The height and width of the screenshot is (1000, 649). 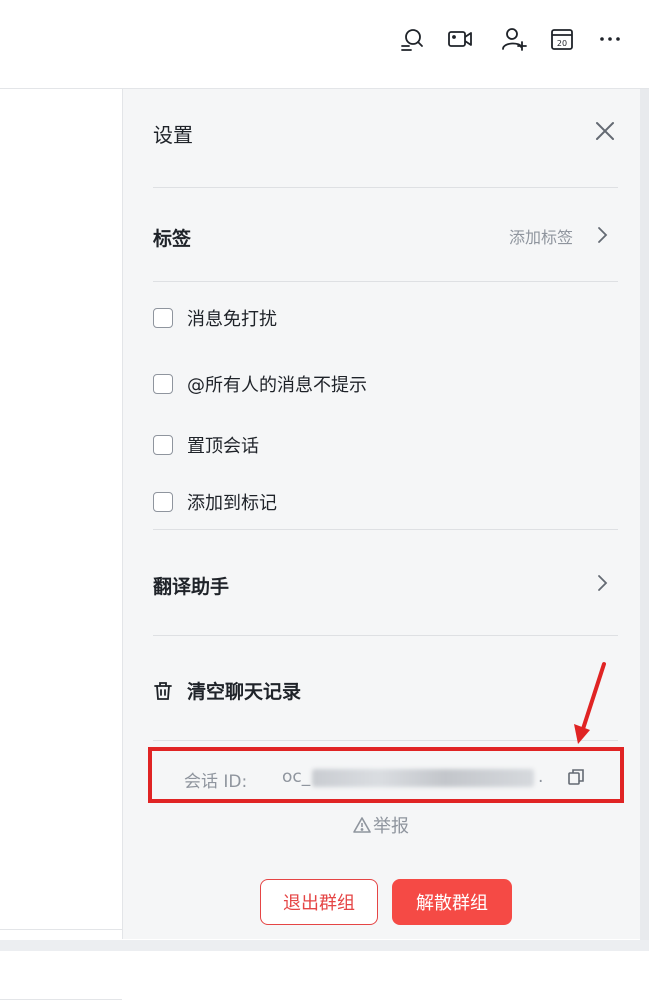 I want to click on report-link: 举报, so click(x=381, y=825).